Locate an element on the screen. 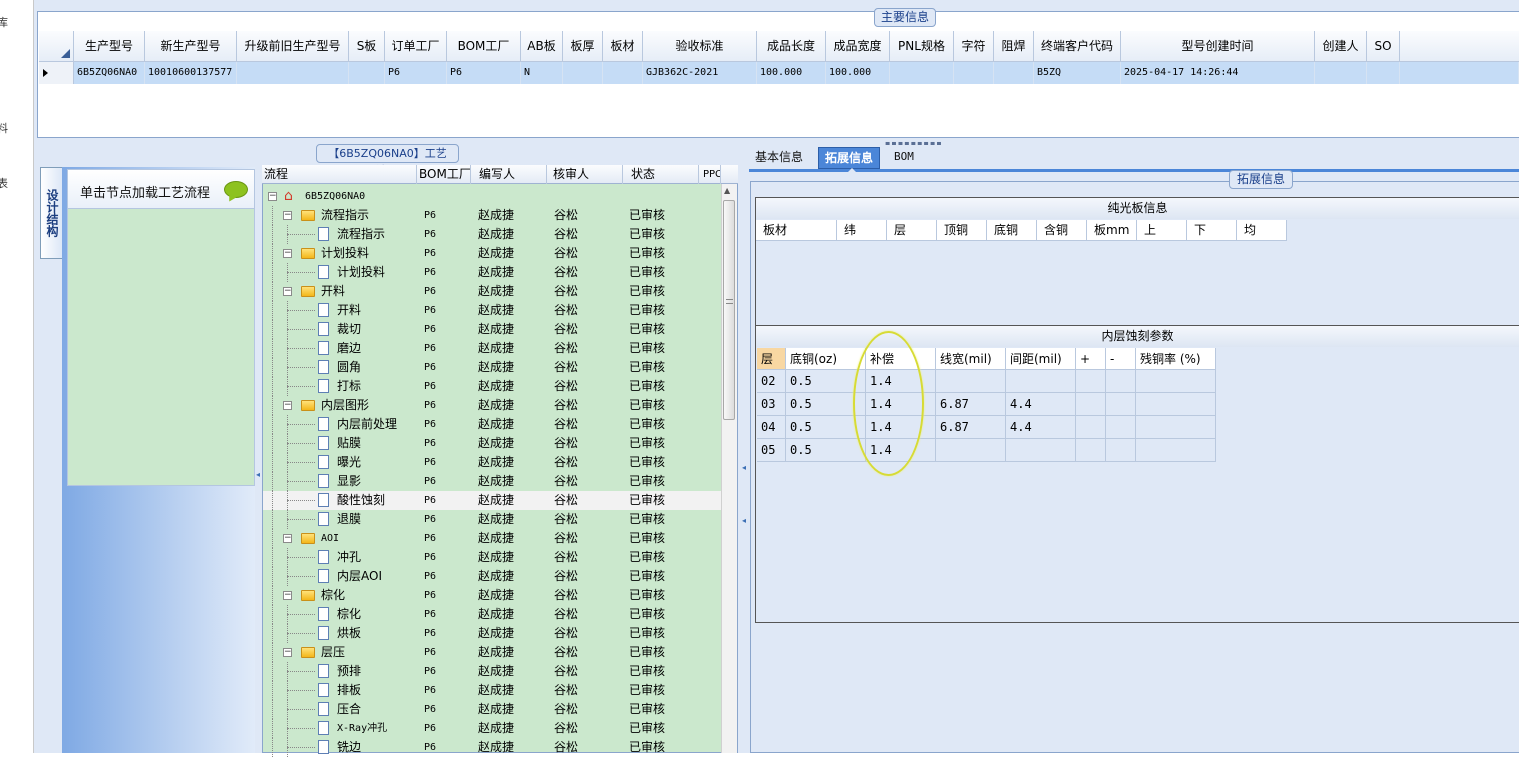  tree-row: 酸性蚀刻 P6 赵成捷 谷松 已审核 is located at coordinates (492, 500).